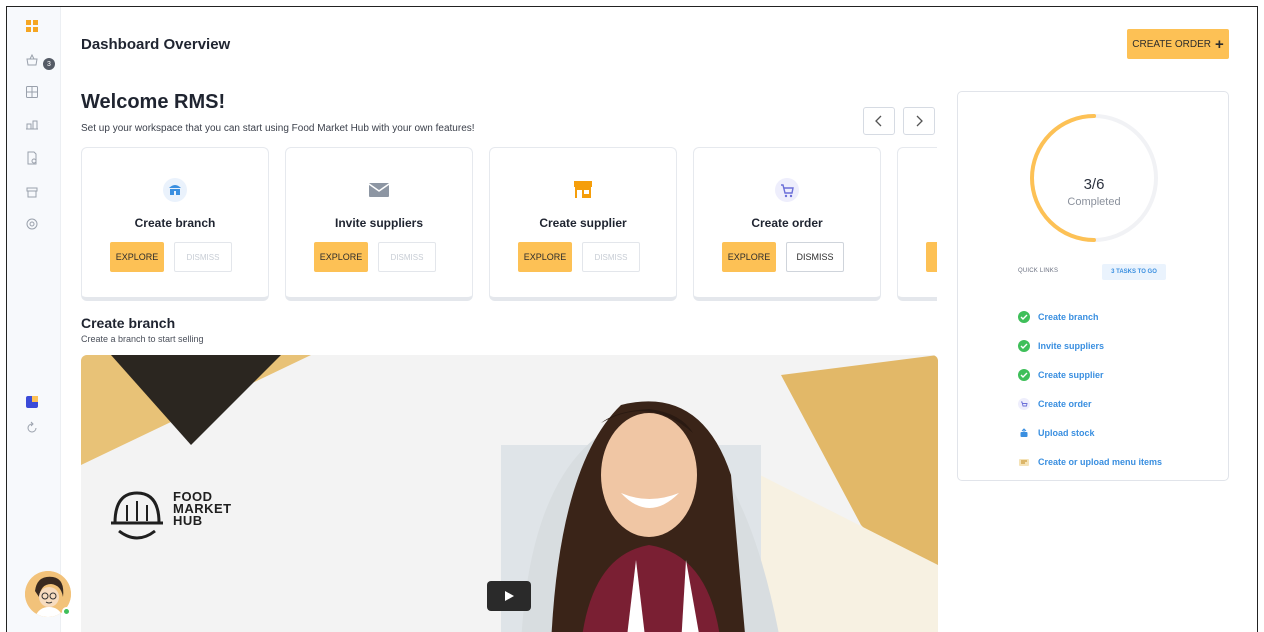  I want to click on quick-link-label: Create branch, so click(1068, 316).